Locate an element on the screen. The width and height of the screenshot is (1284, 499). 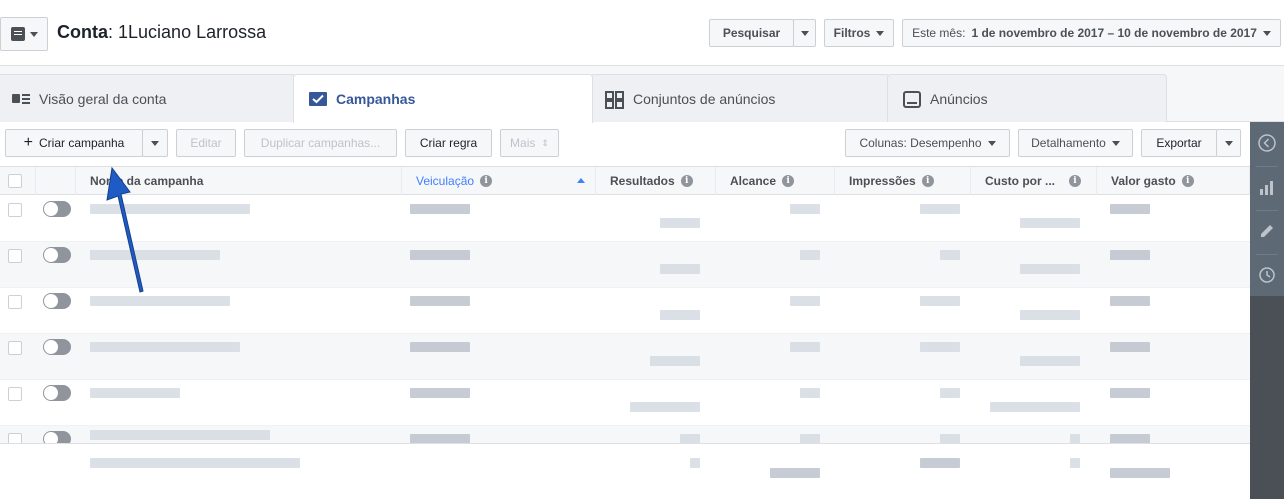
tab-account-overview: Visão geral da conta is located at coordinates (148, 98).